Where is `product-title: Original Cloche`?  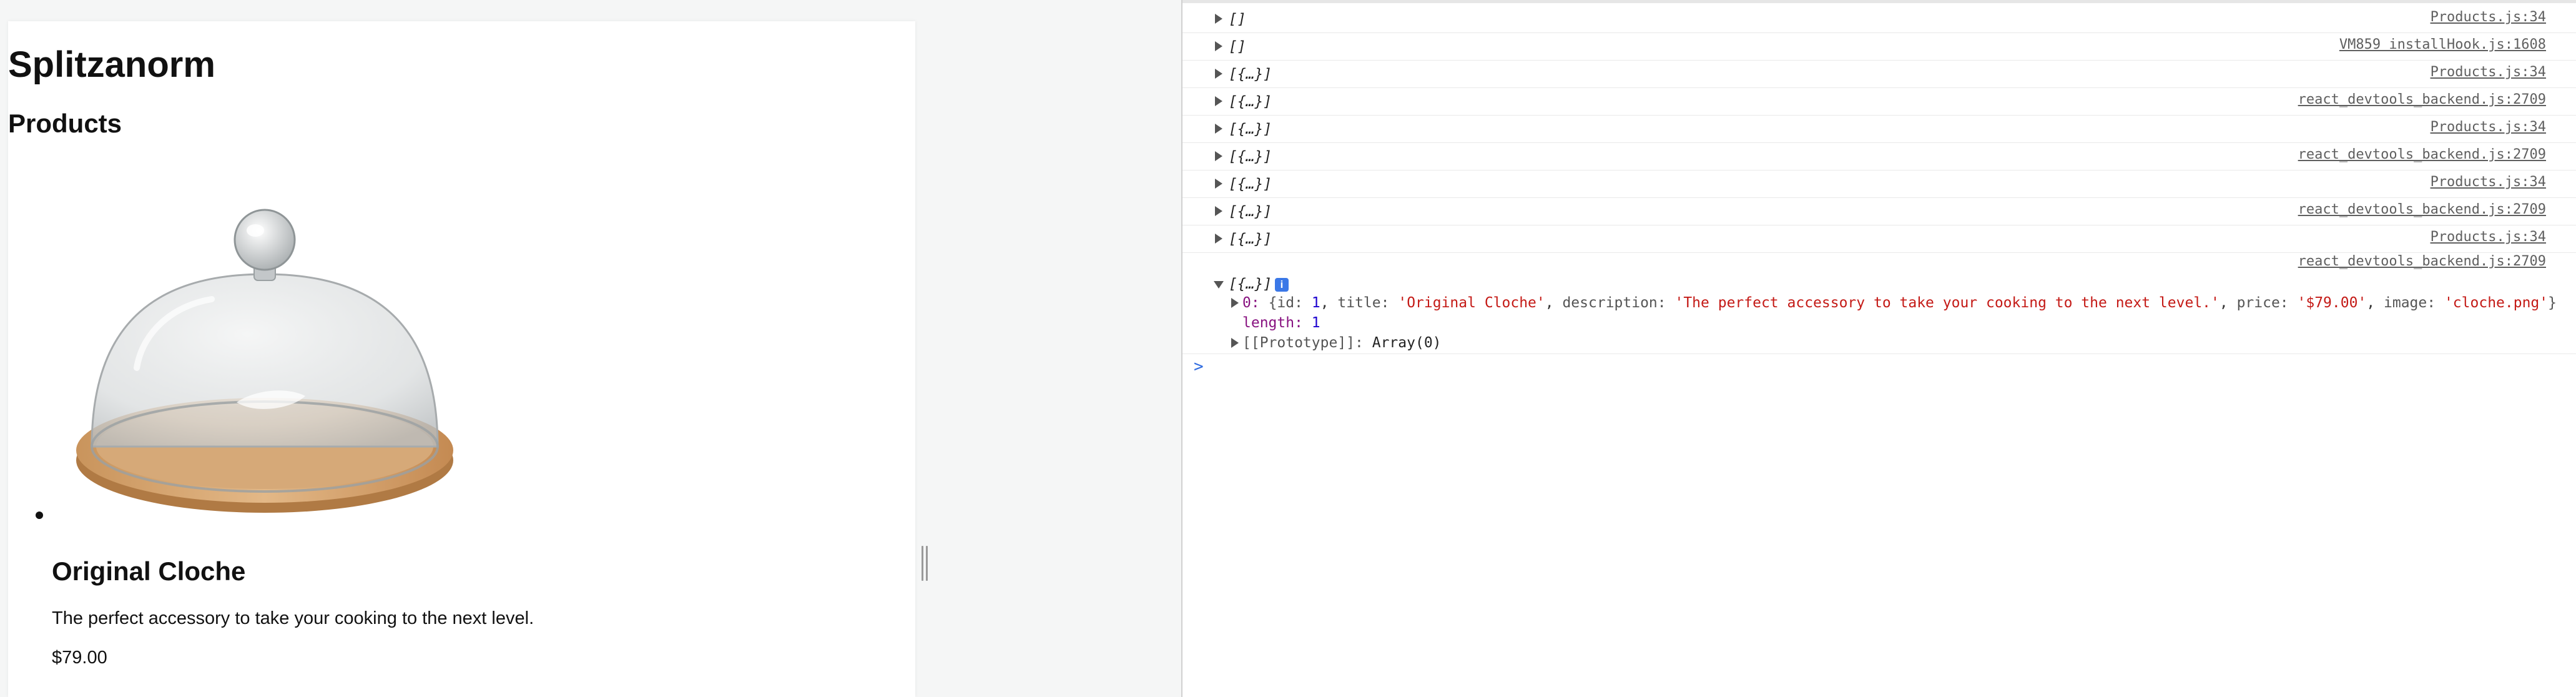 product-title: Original Cloche is located at coordinates (149, 571).